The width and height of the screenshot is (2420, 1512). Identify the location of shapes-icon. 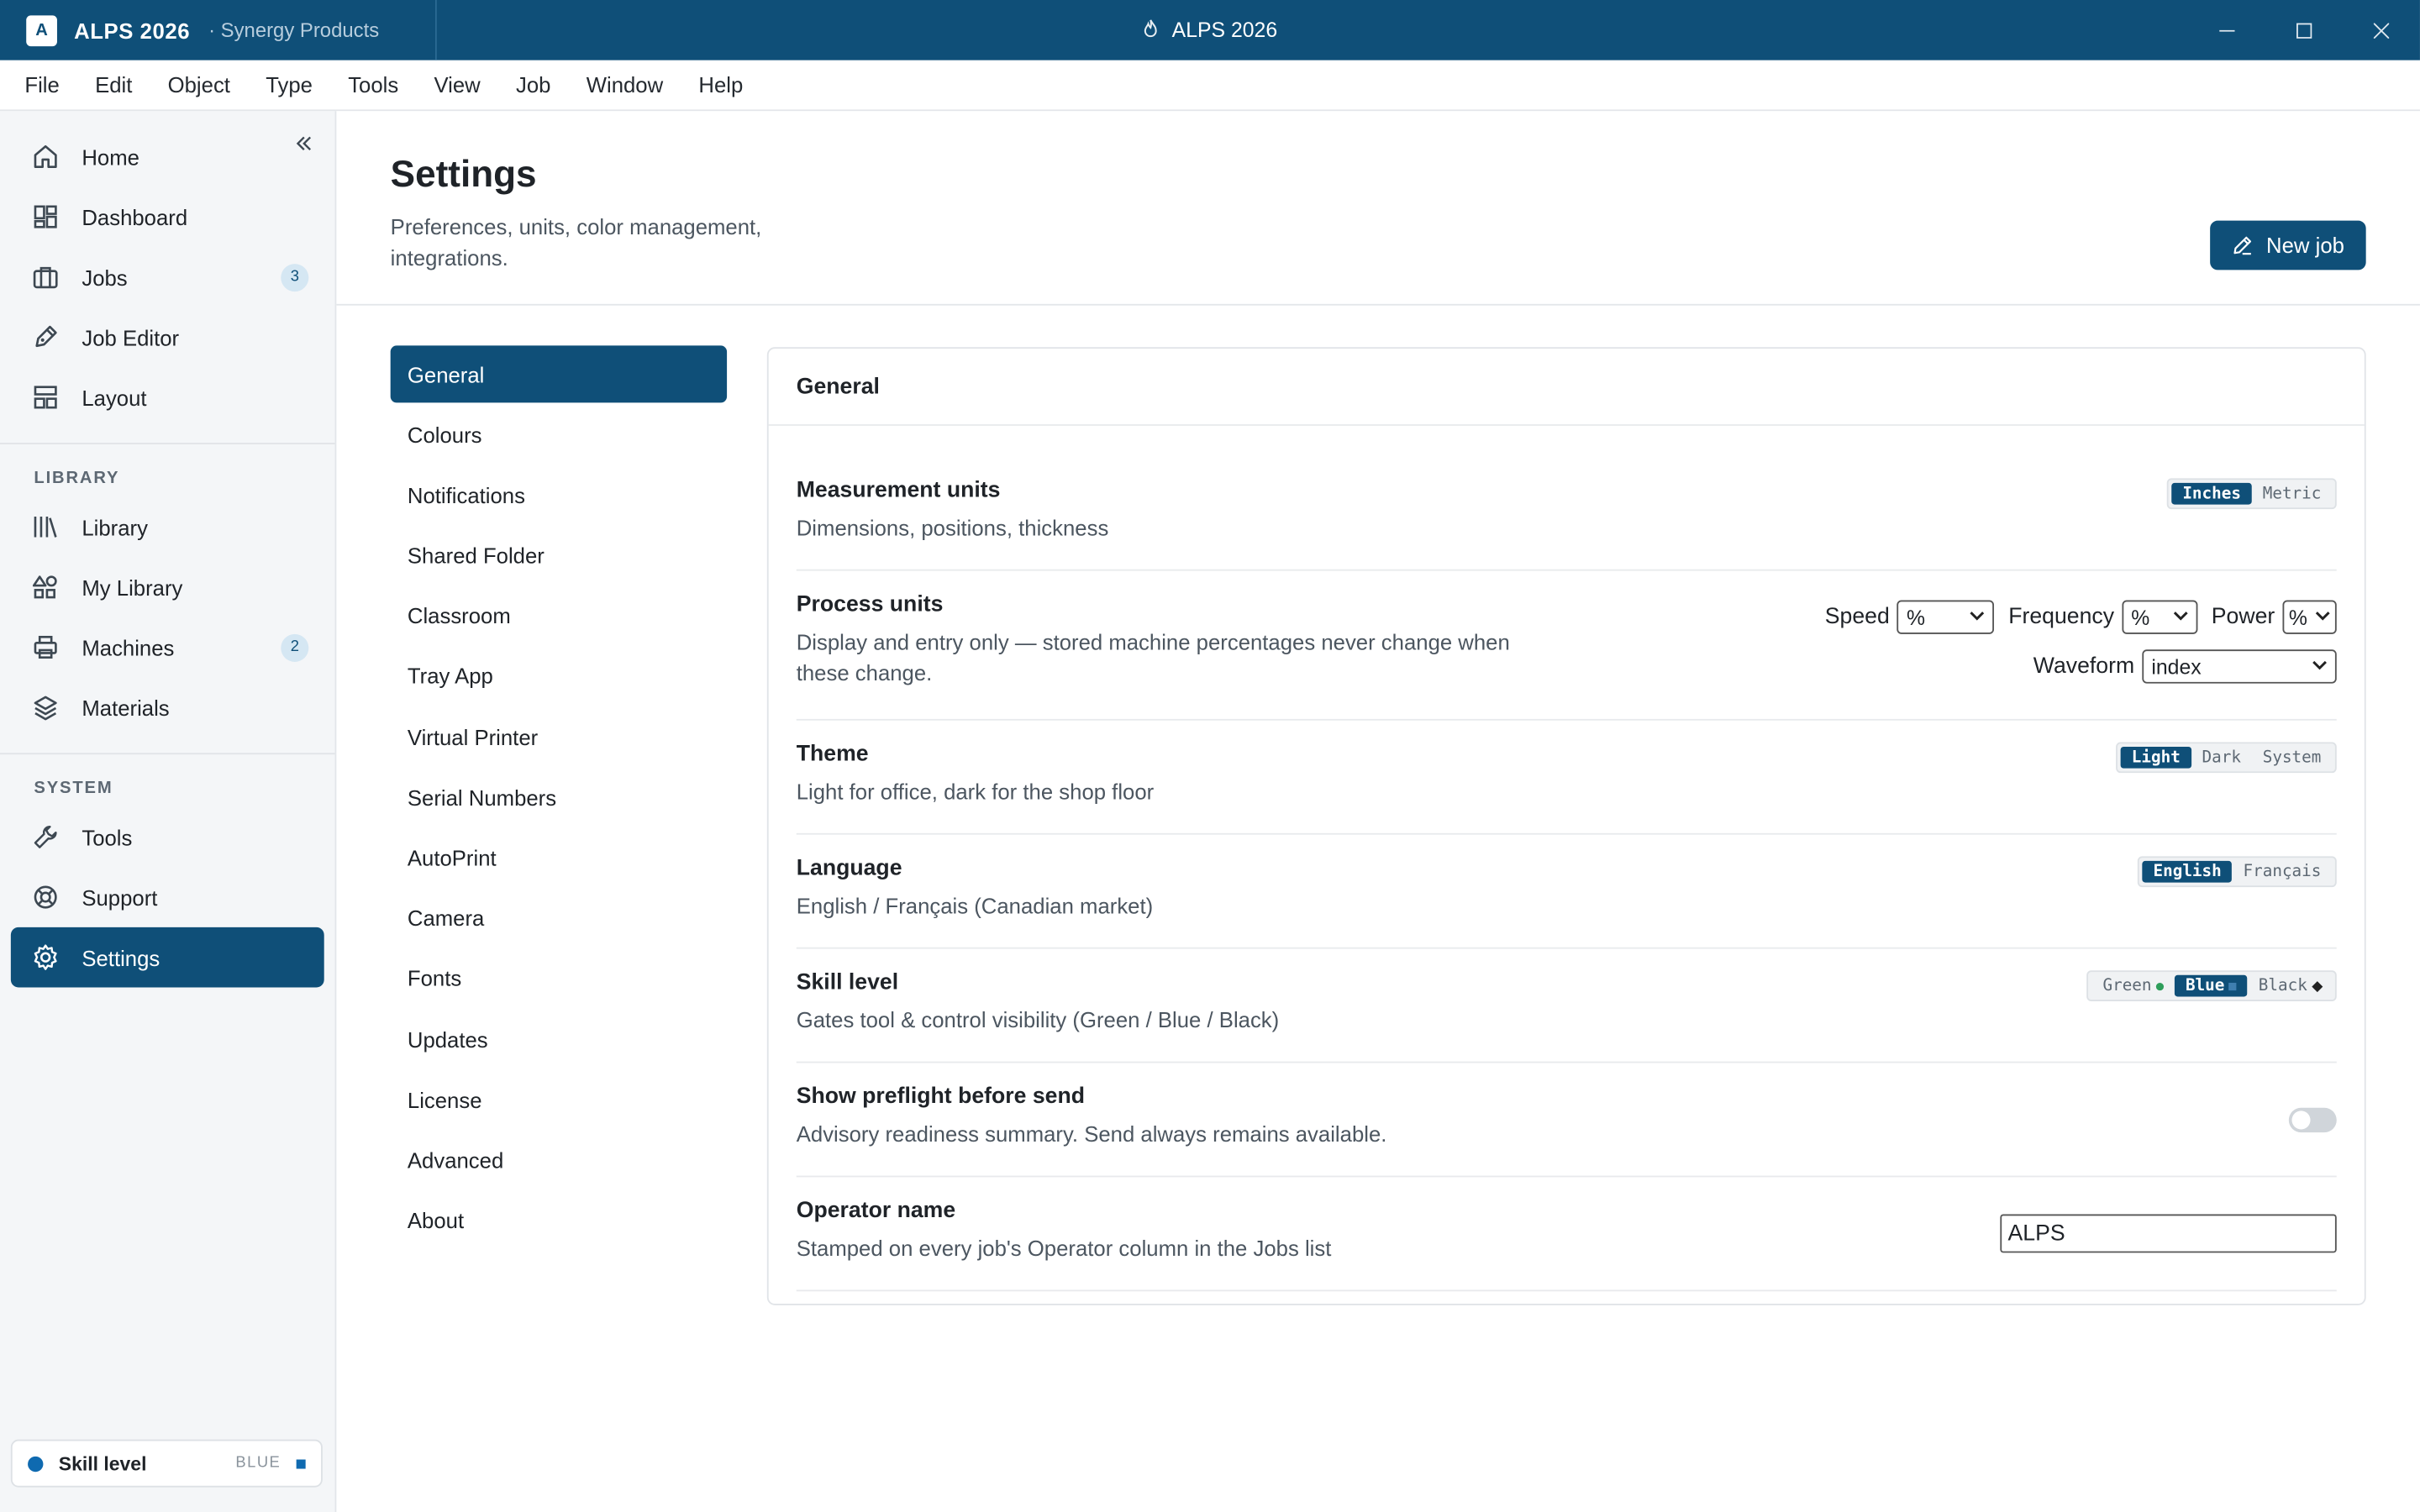
(44, 586).